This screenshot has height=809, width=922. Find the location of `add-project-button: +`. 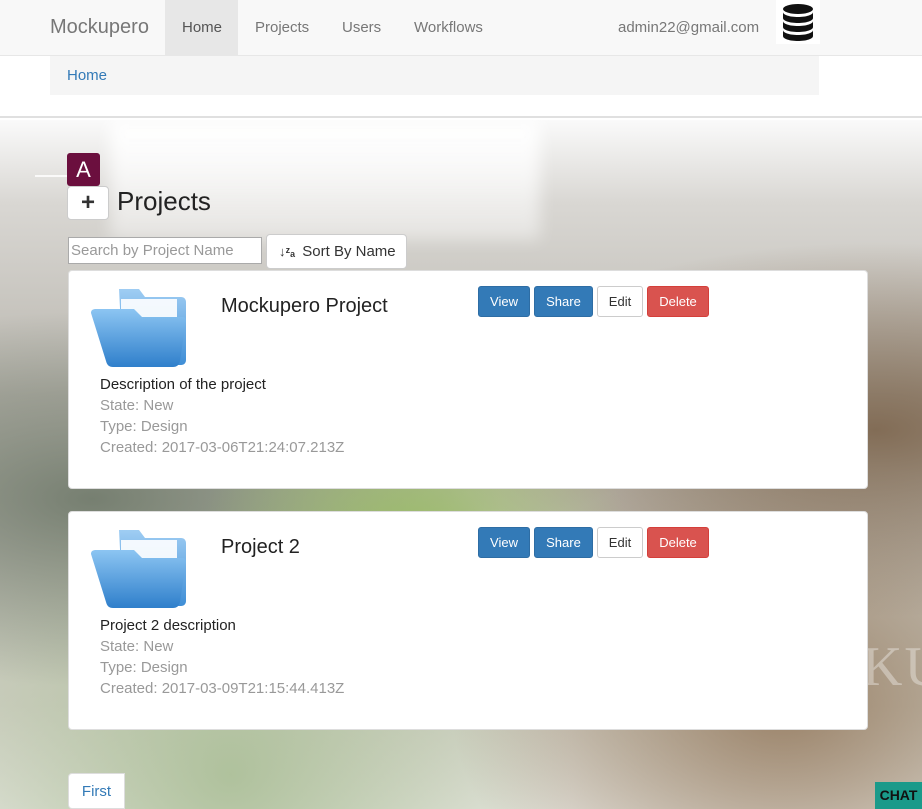

add-project-button: + is located at coordinates (88, 203).